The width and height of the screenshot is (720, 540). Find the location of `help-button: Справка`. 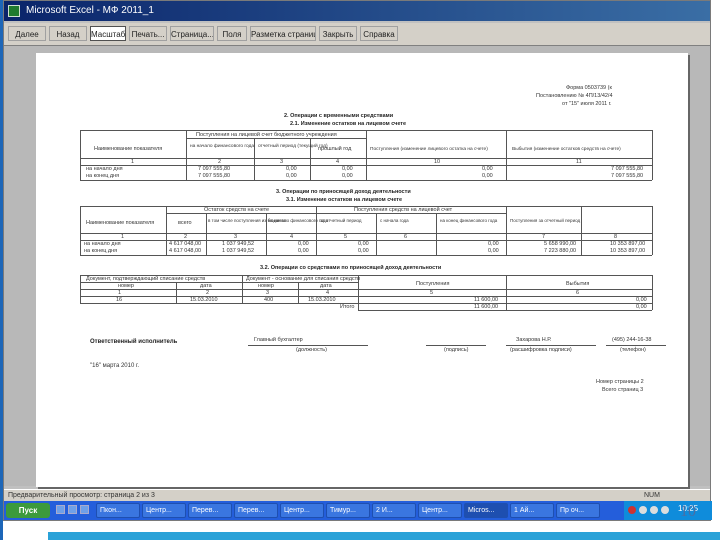

help-button: Справка is located at coordinates (379, 33).